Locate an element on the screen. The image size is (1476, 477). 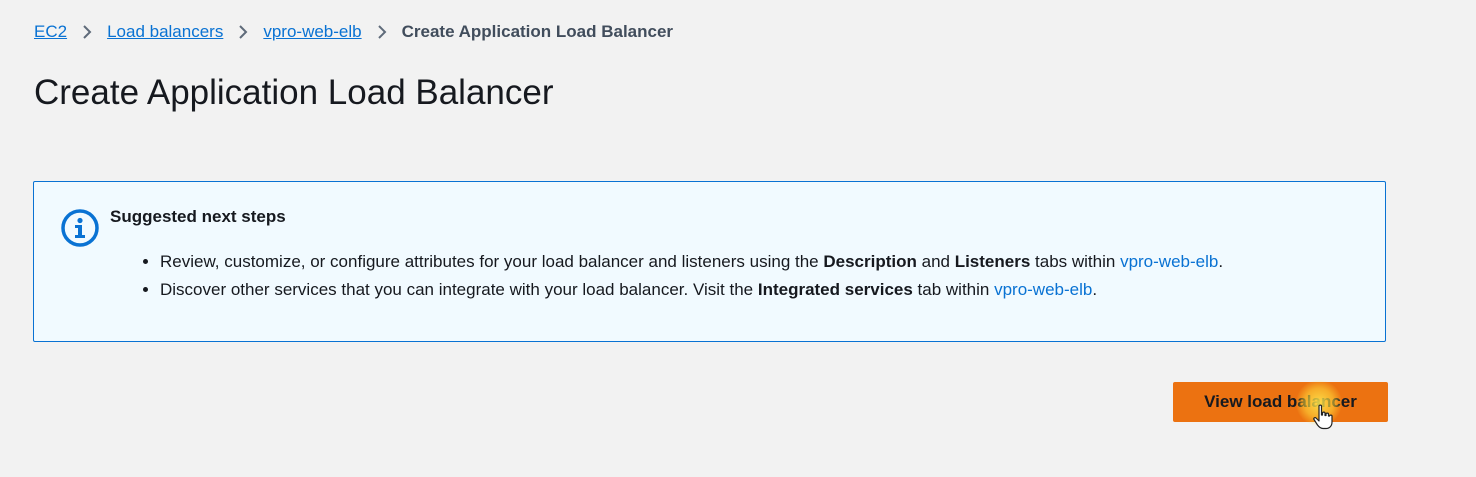
breadcrumb-link-ec2: EC2 is located at coordinates (50, 32).